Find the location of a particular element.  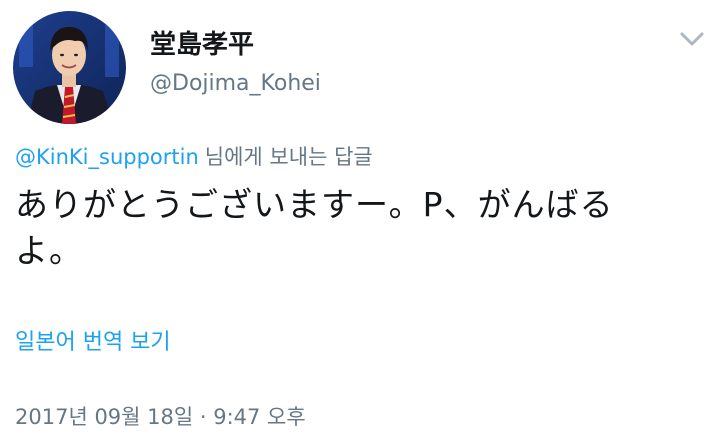

display-name: 堂島孝平 is located at coordinates (202, 45).